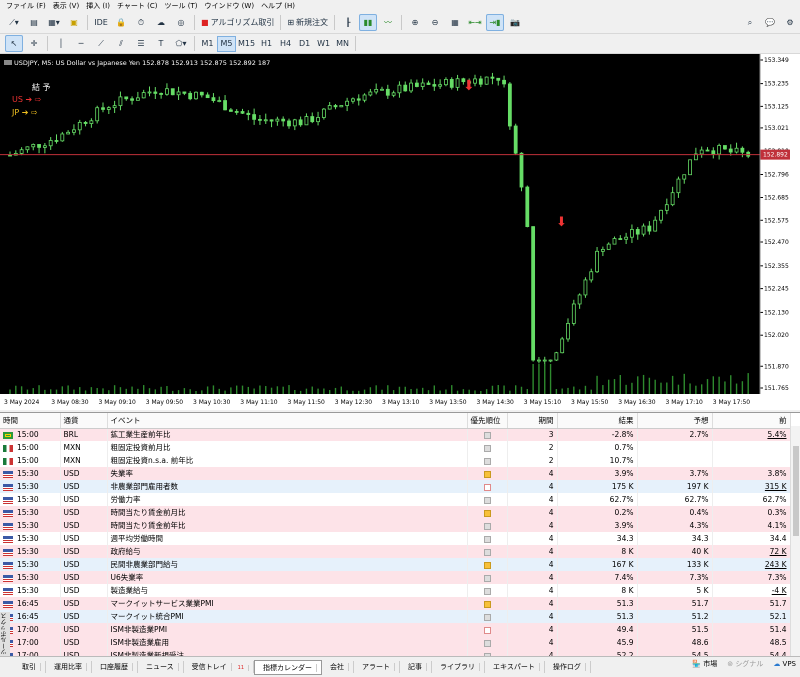 The image size is (800, 677). Describe the element at coordinates (14, 22) in the screenshot. I see `chart-type-icon: ⟋▾` at that location.